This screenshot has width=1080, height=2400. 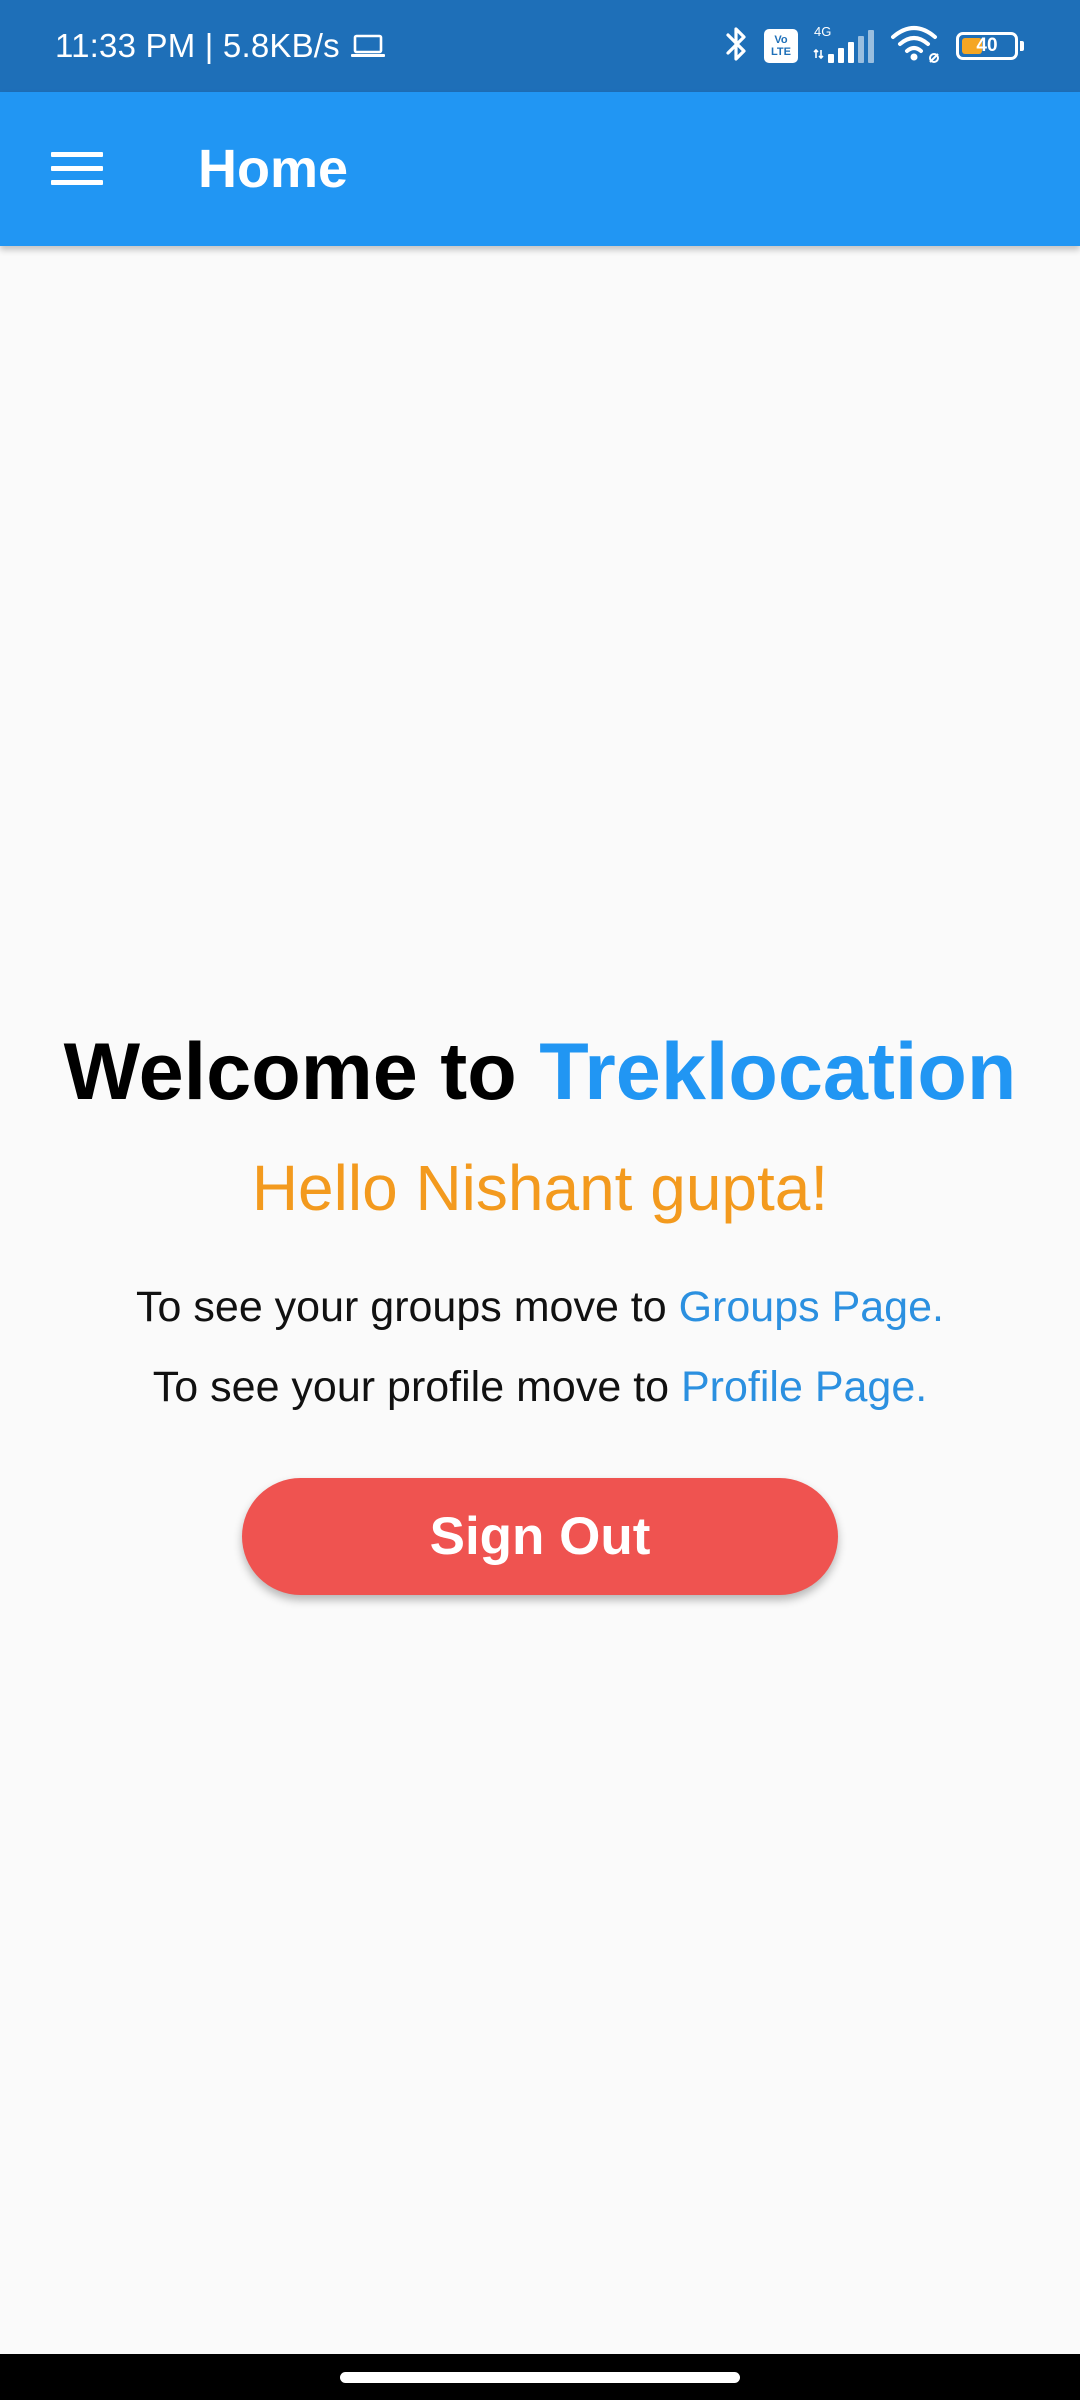 I want to click on status-left: 11:33 PM | 5.8KB/s, so click(x=220, y=46).